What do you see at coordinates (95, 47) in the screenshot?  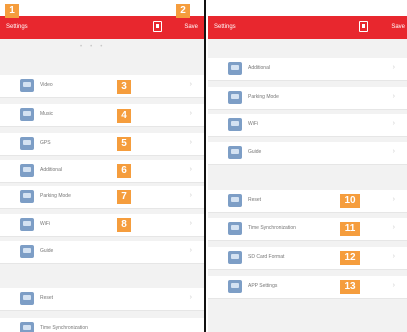 I see `page-indicator: •••` at bounding box center [95, 47].